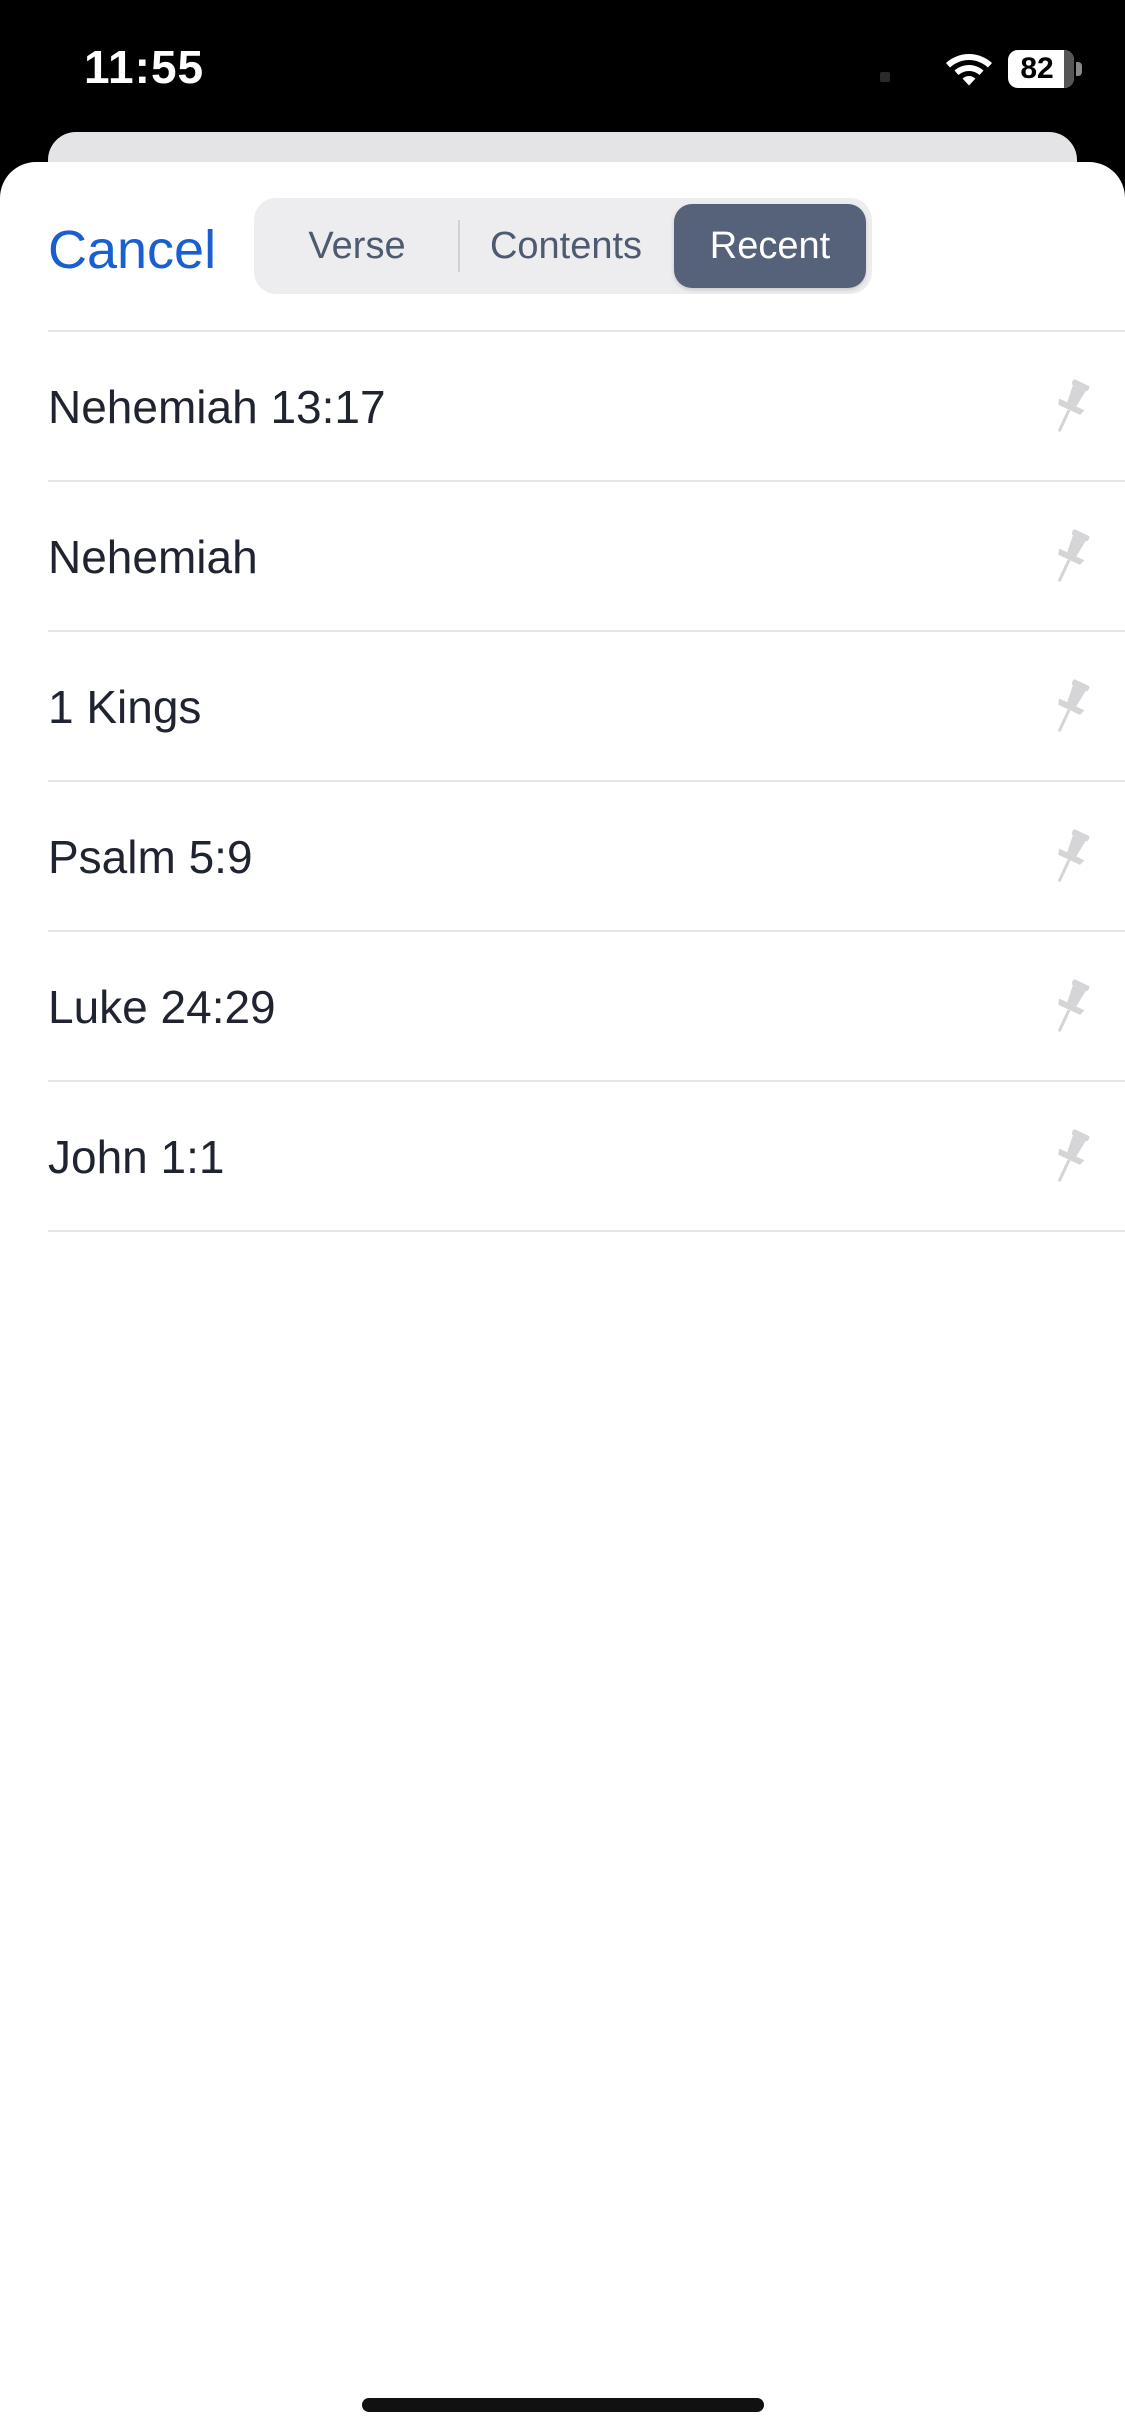 The image size is (1125, 2436). What do you see at coordinates (136, 1157) in the screenshot?
I see `recent-item-label: John 1:1` at bounding box center [136, 1157].